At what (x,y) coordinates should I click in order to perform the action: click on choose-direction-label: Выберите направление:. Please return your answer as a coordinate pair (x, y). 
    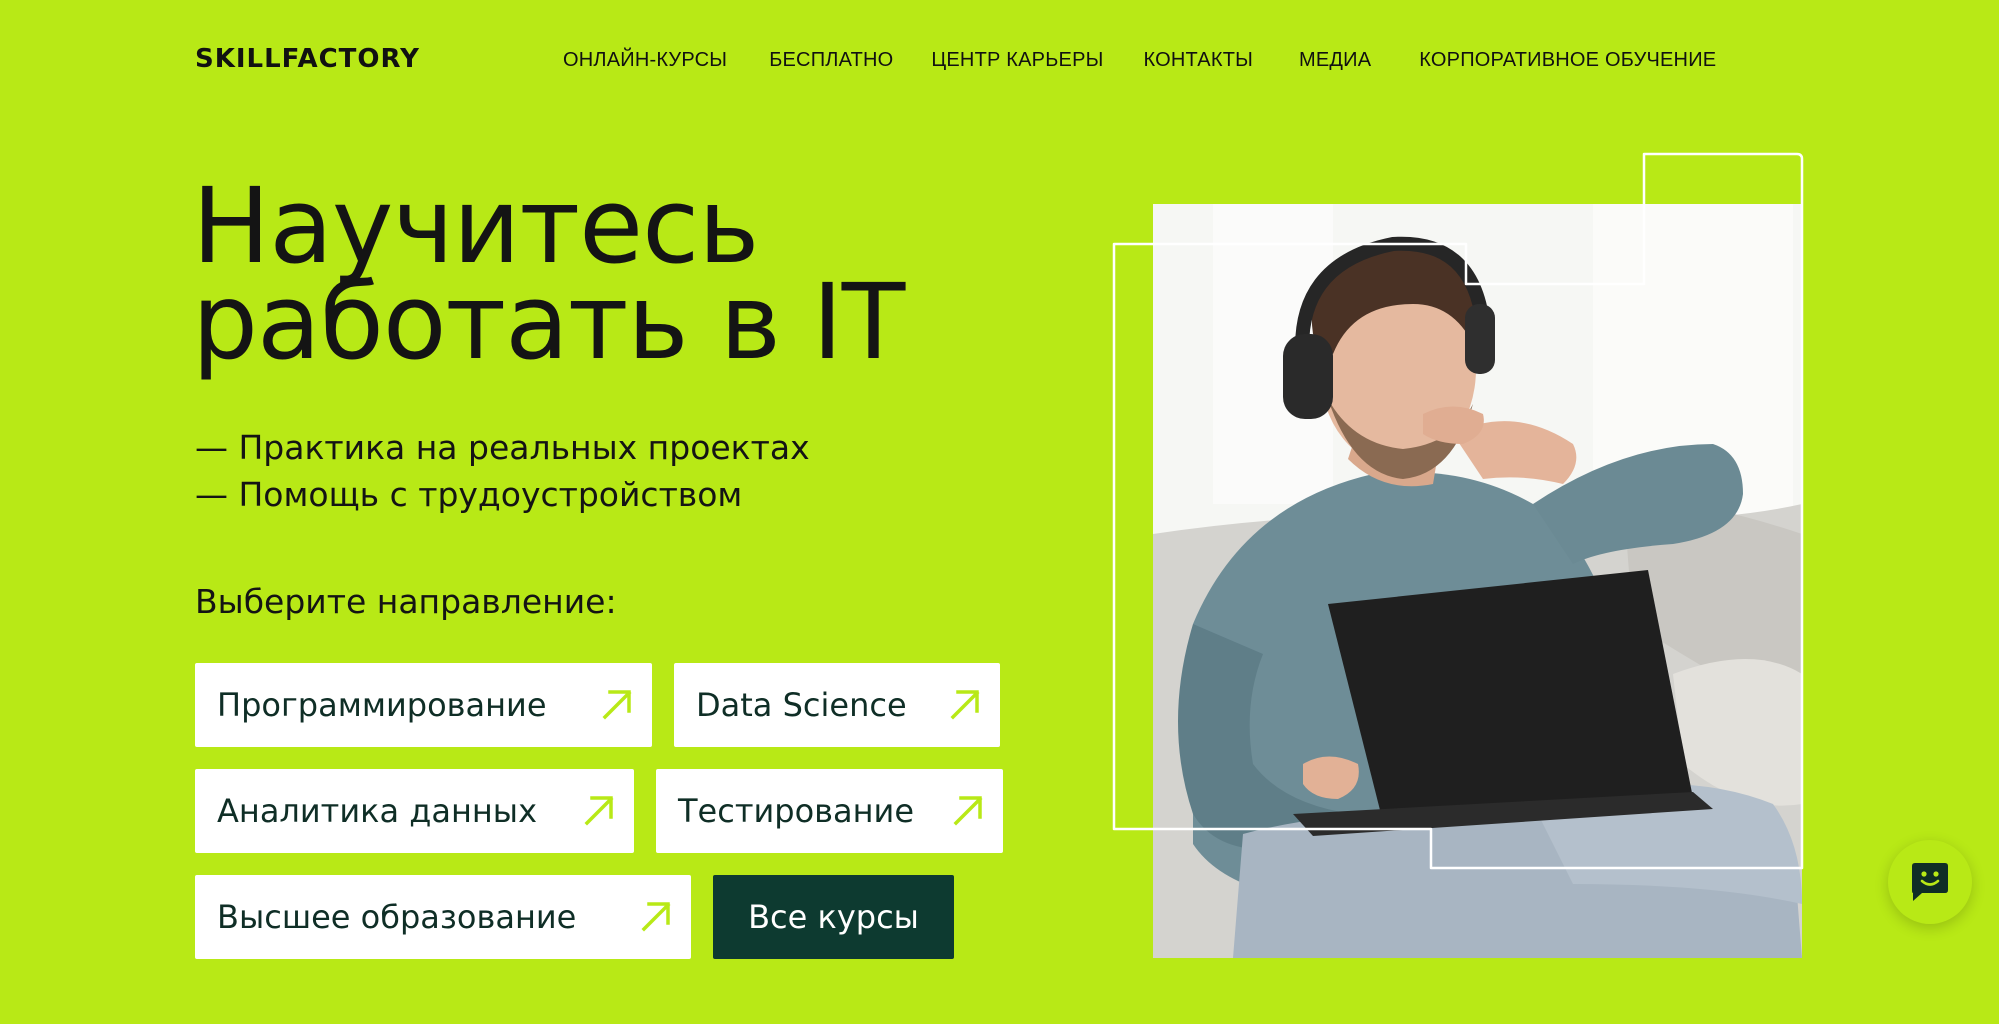
    Looking at the image, I should click on (406, 601).